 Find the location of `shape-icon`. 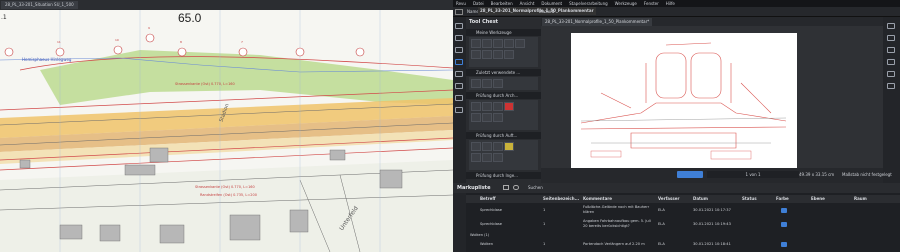

shape-icon is located at coordinates (891, 50).